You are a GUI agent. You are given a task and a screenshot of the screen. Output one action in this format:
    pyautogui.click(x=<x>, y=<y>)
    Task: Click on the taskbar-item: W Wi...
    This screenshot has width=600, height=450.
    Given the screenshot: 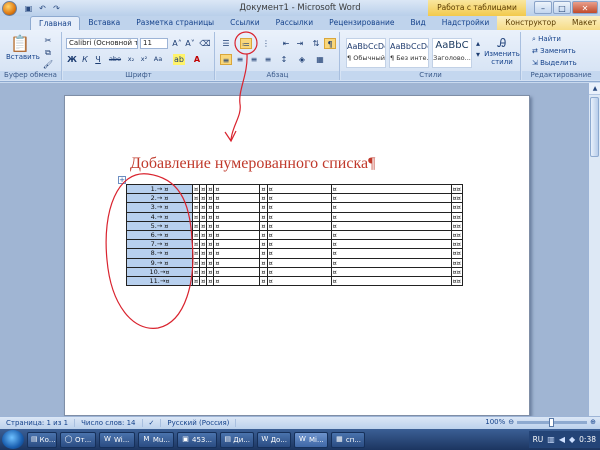 What is the action you would take?
    pyautogui.click(x=117, y=439)
    